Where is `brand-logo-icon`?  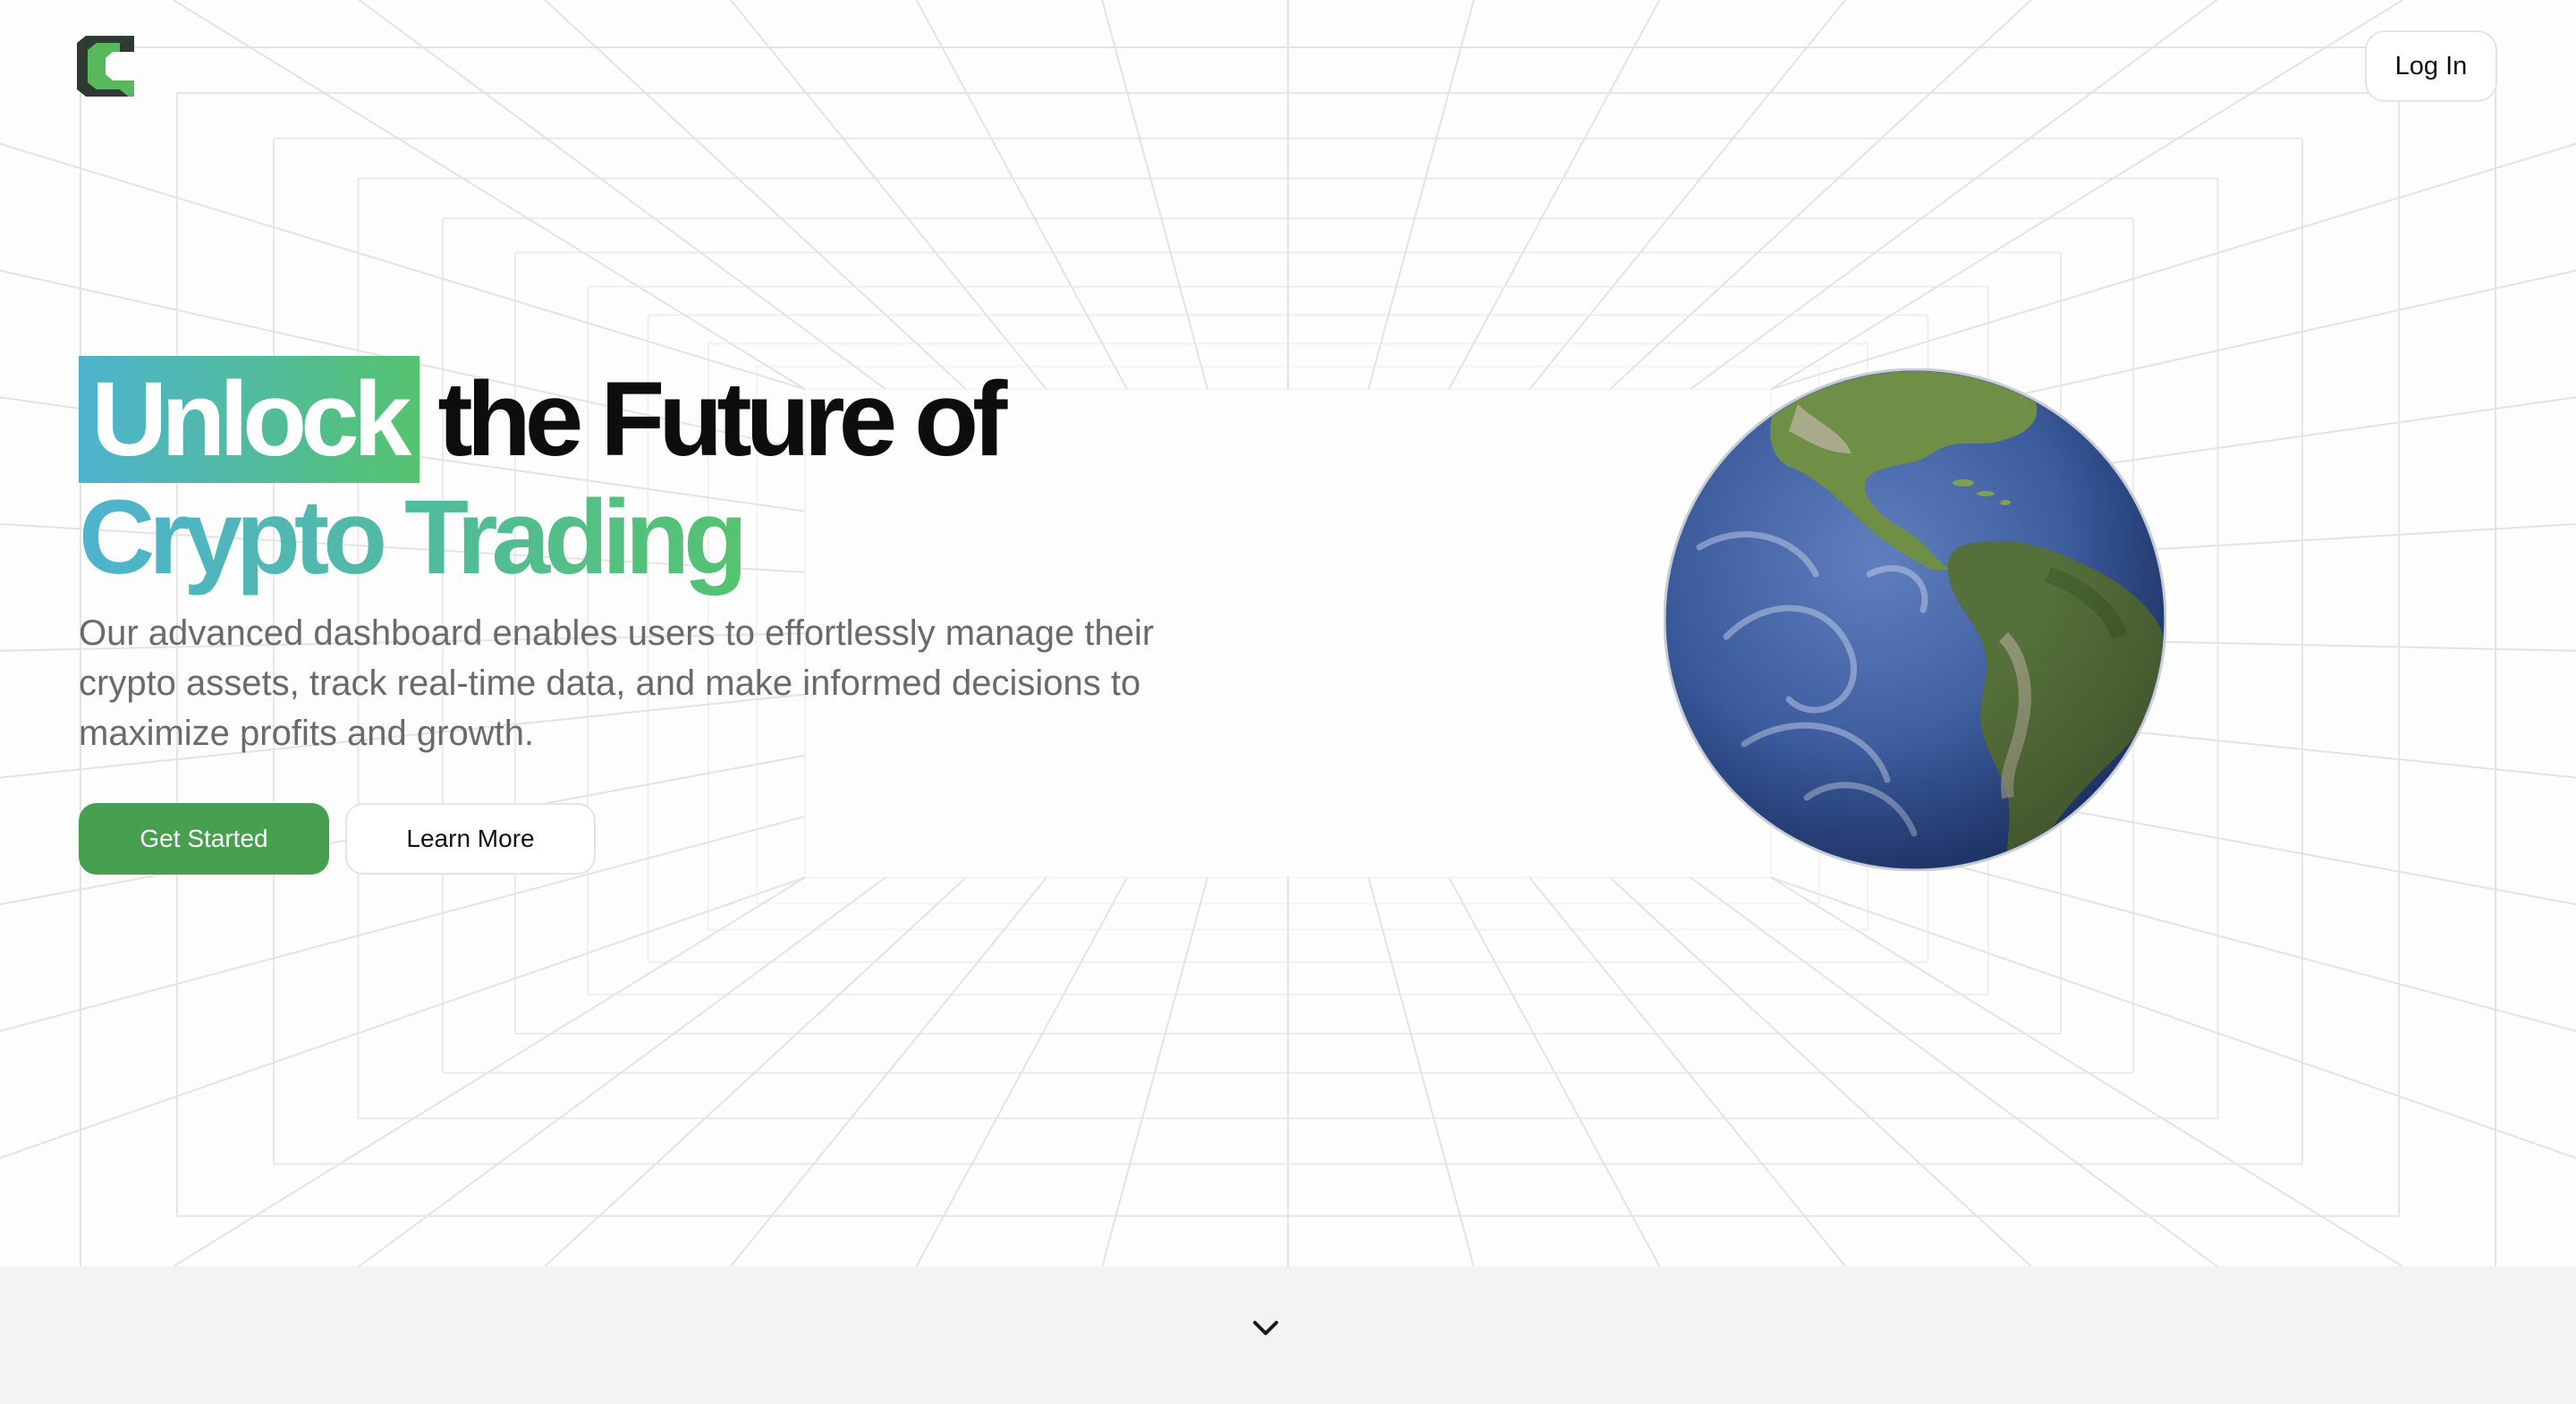
brand-logo-icon is located at coordinates (105, 66).